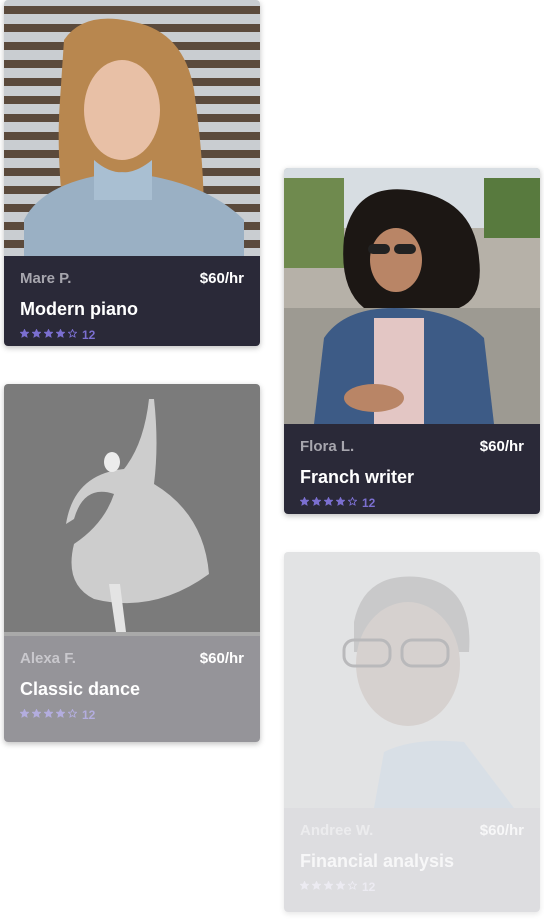 The height and width of the screenshot is (920, 544). I want to click on subject-title: Financial analysis, so click(377, 861).